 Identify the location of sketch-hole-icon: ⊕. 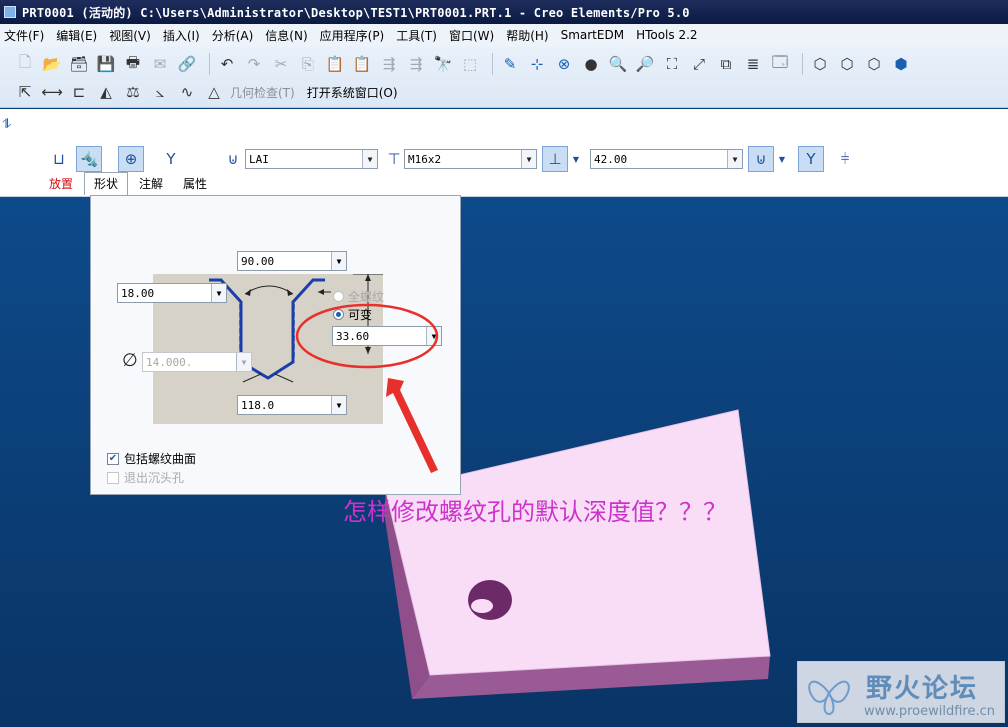
(131, 159).